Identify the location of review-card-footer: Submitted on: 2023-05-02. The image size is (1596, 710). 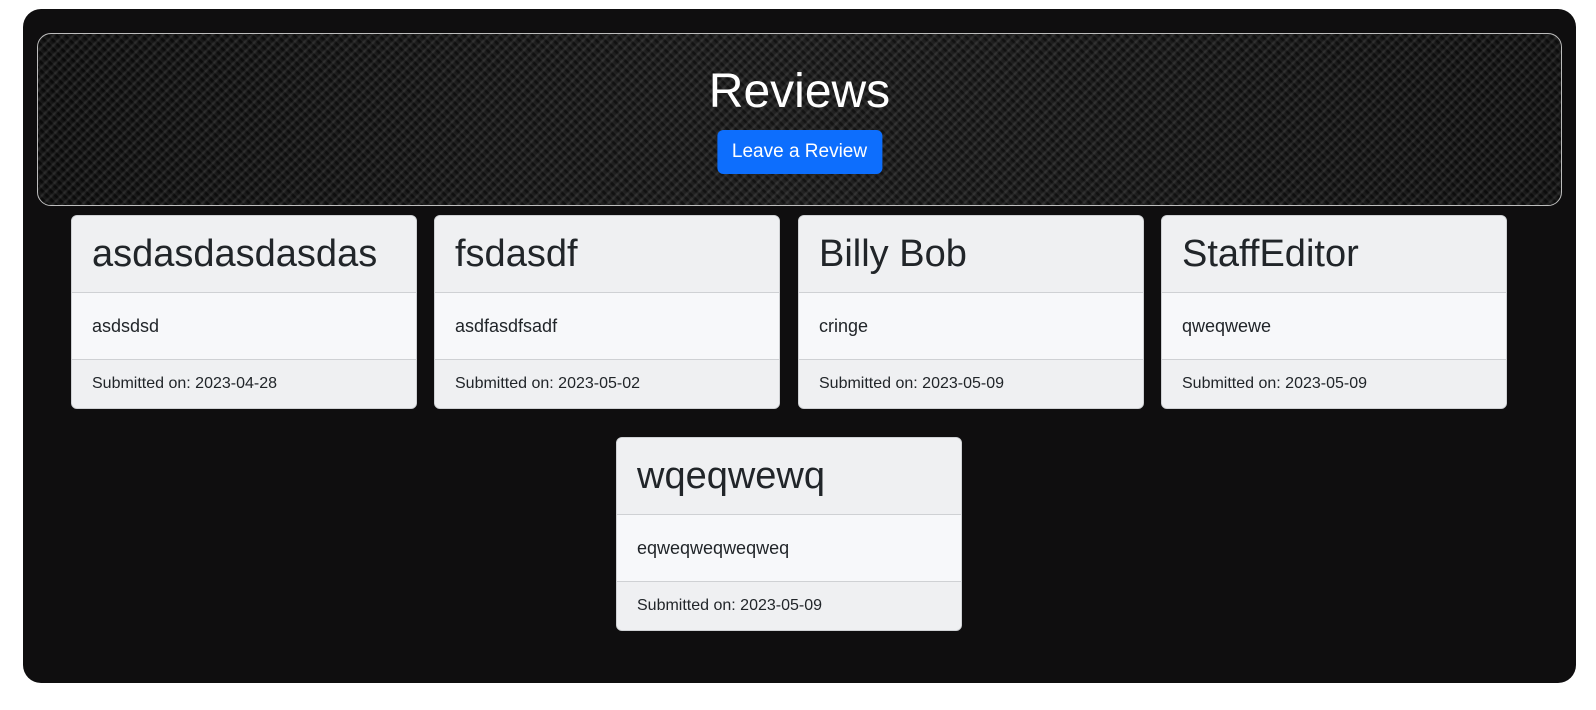
(607, 384).